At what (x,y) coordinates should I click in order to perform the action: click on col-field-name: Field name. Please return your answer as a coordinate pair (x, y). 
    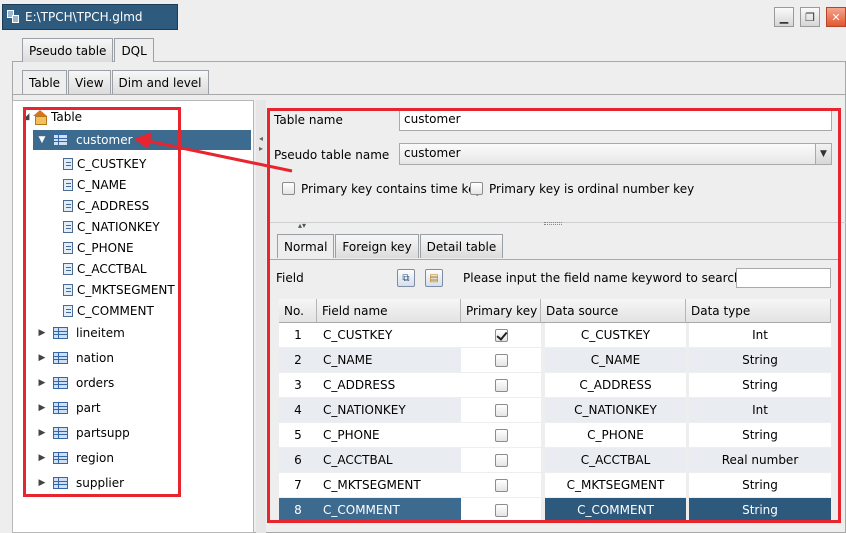
    Looking at the image, I should click on (389, 311).